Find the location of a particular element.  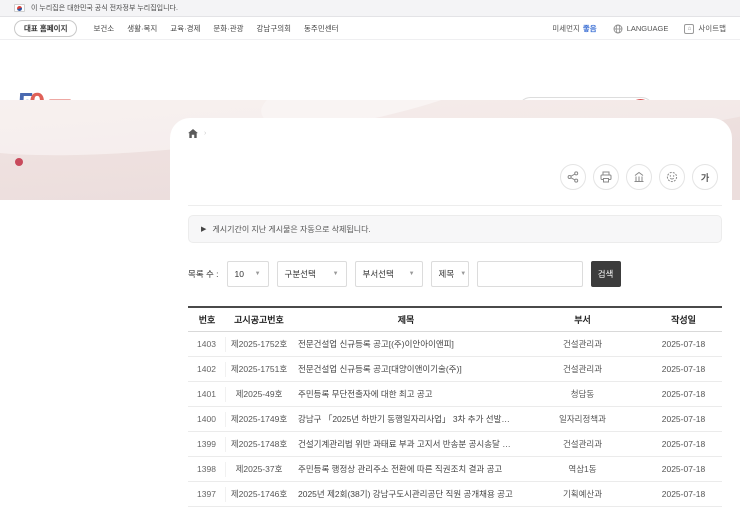

civic-building-icon is located at coordinates (639, 176).